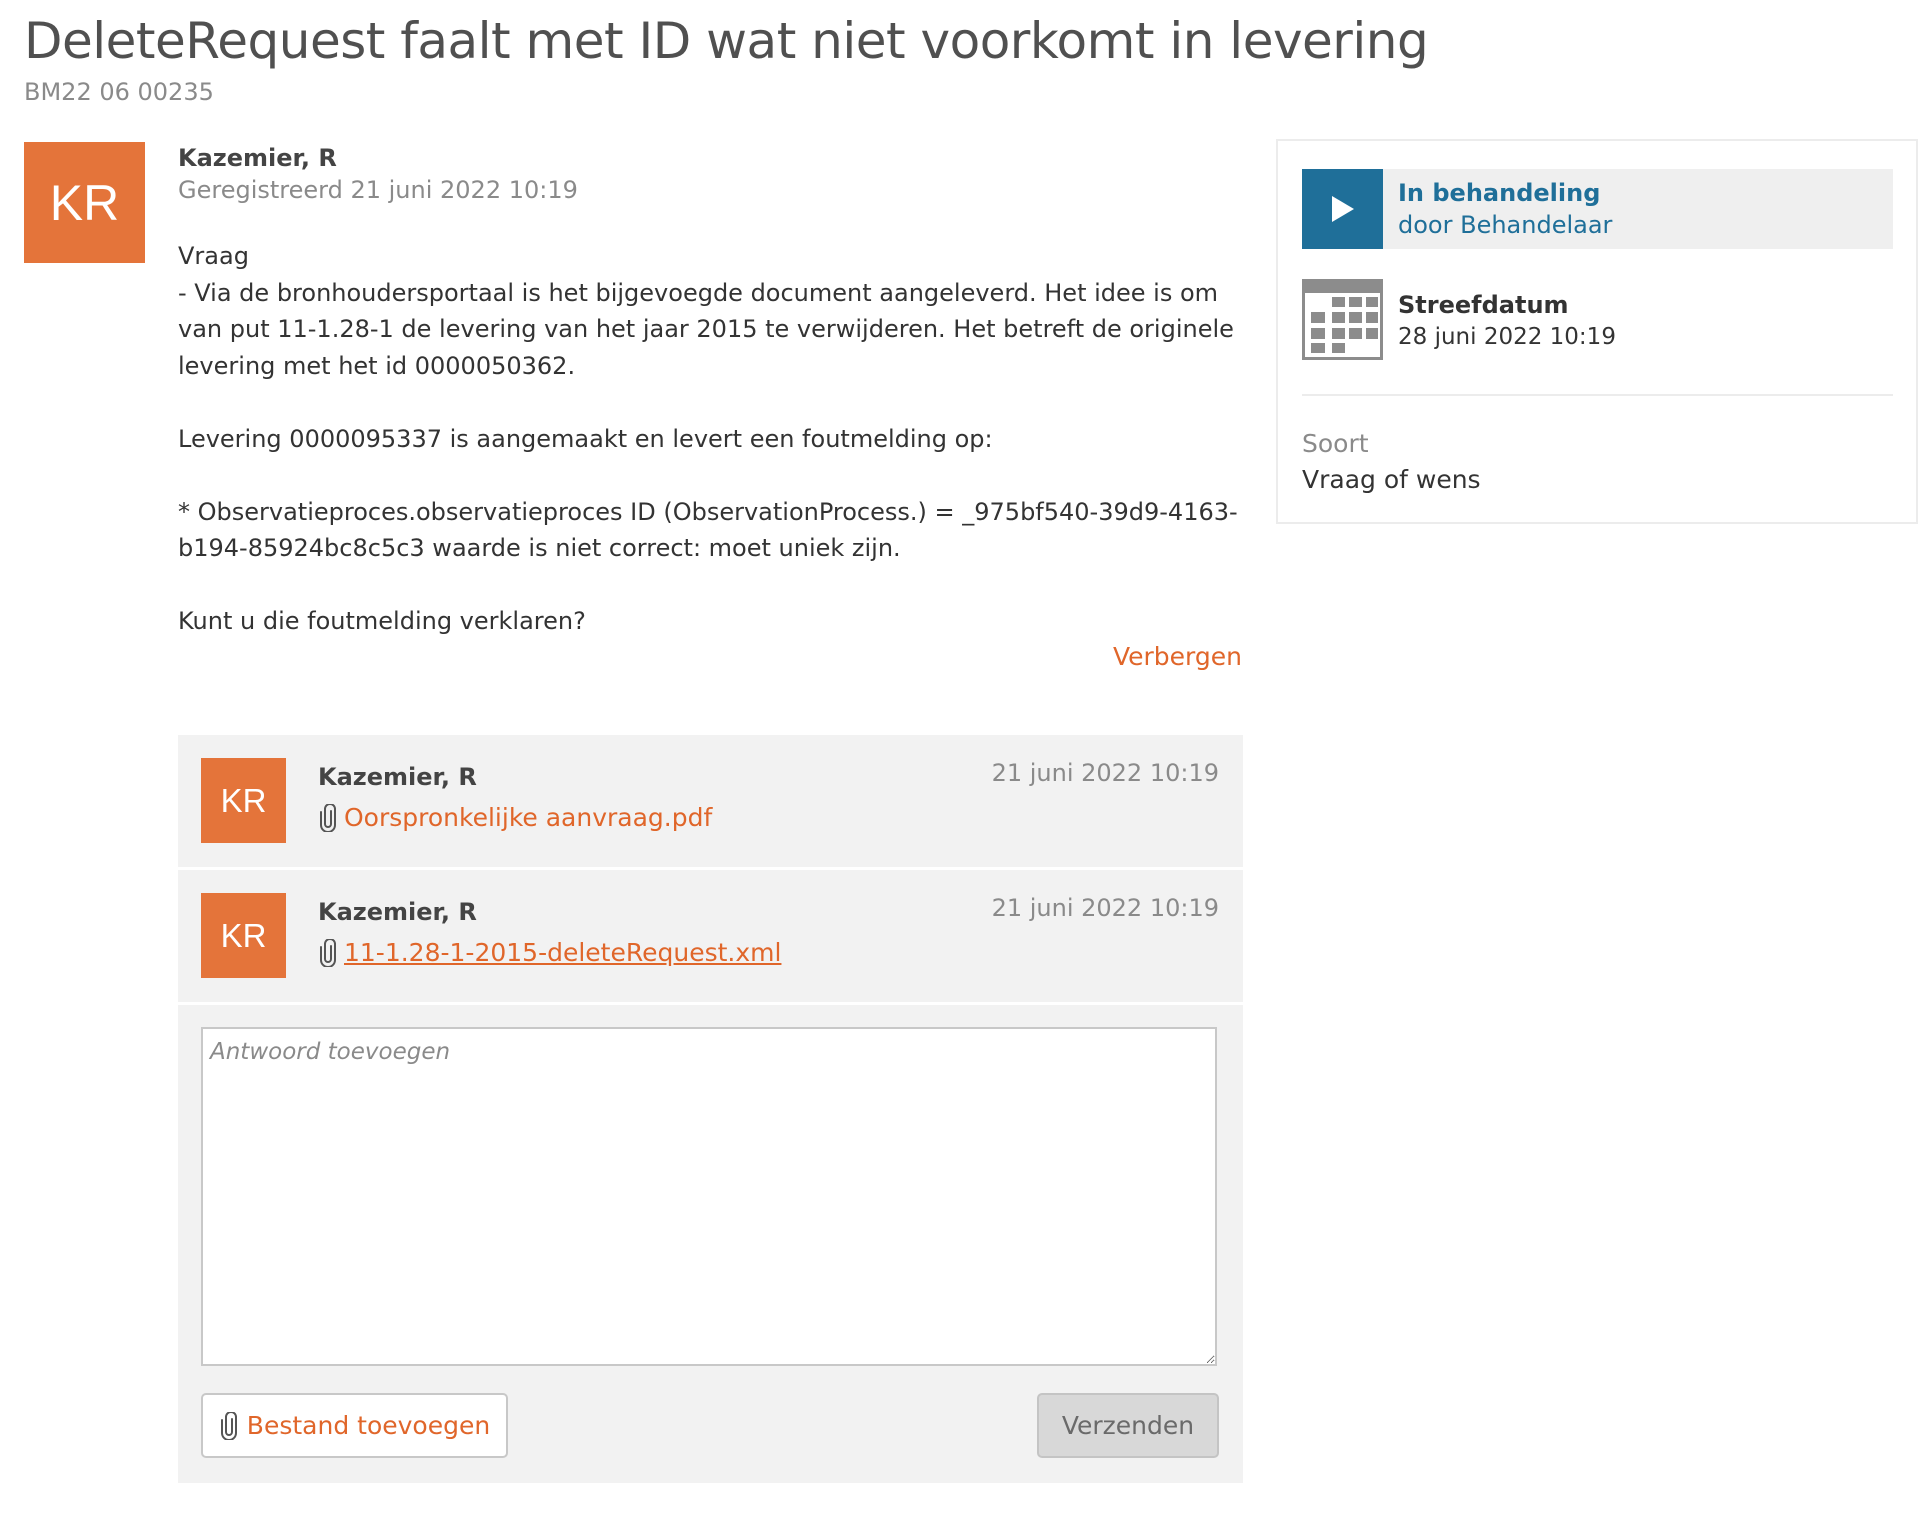 This screenshot has height=1524, width=1920. Describe the element at coordinates (562, 952) in the screenshot. I see `attachment-filename: 11-1.28-1-2015-deleteRequest.xml` at that location.